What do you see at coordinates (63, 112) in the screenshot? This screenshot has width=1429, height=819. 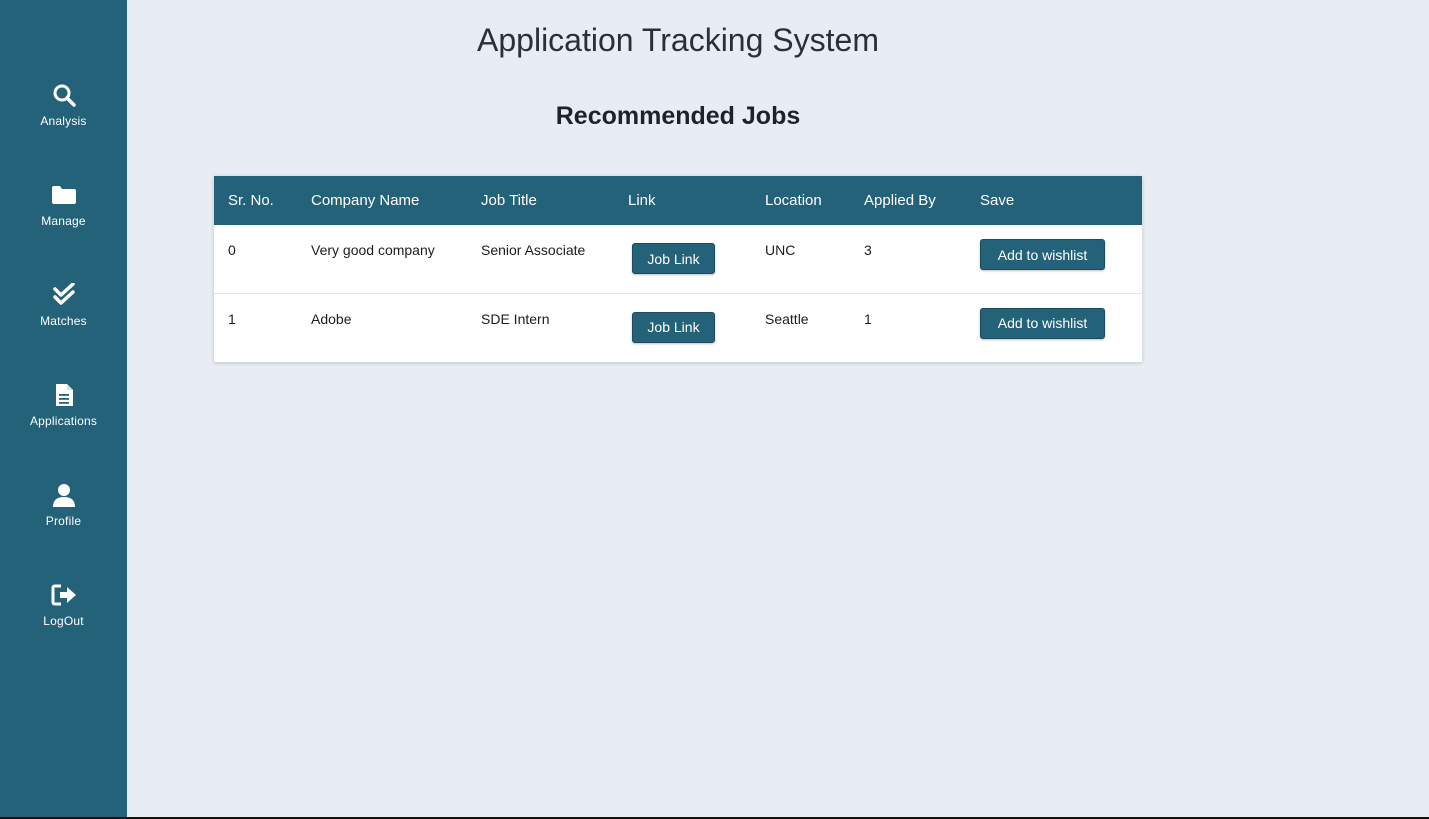 I see `sidebar-item-analysis: Analysis` at bounding box center [63, 112].